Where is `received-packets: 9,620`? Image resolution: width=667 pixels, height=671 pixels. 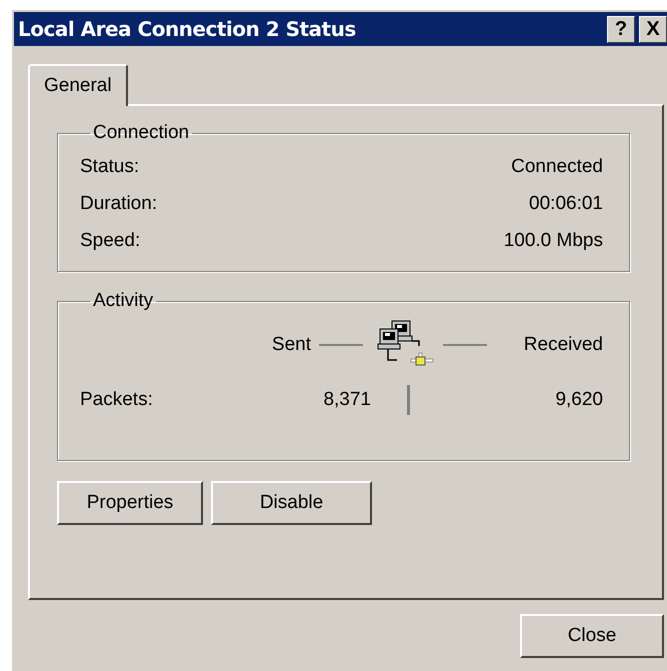
received-packets: 9,620 is located at coordinates (579, 400).